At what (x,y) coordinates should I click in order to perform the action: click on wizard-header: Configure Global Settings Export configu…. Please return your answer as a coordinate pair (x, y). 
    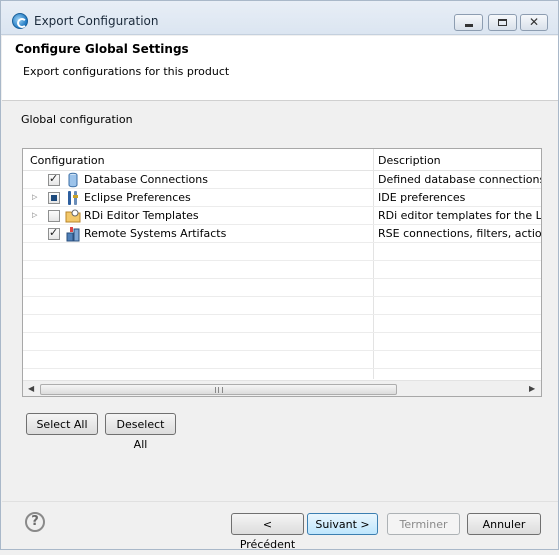
    Looking at the image, I should click on (280, 68).